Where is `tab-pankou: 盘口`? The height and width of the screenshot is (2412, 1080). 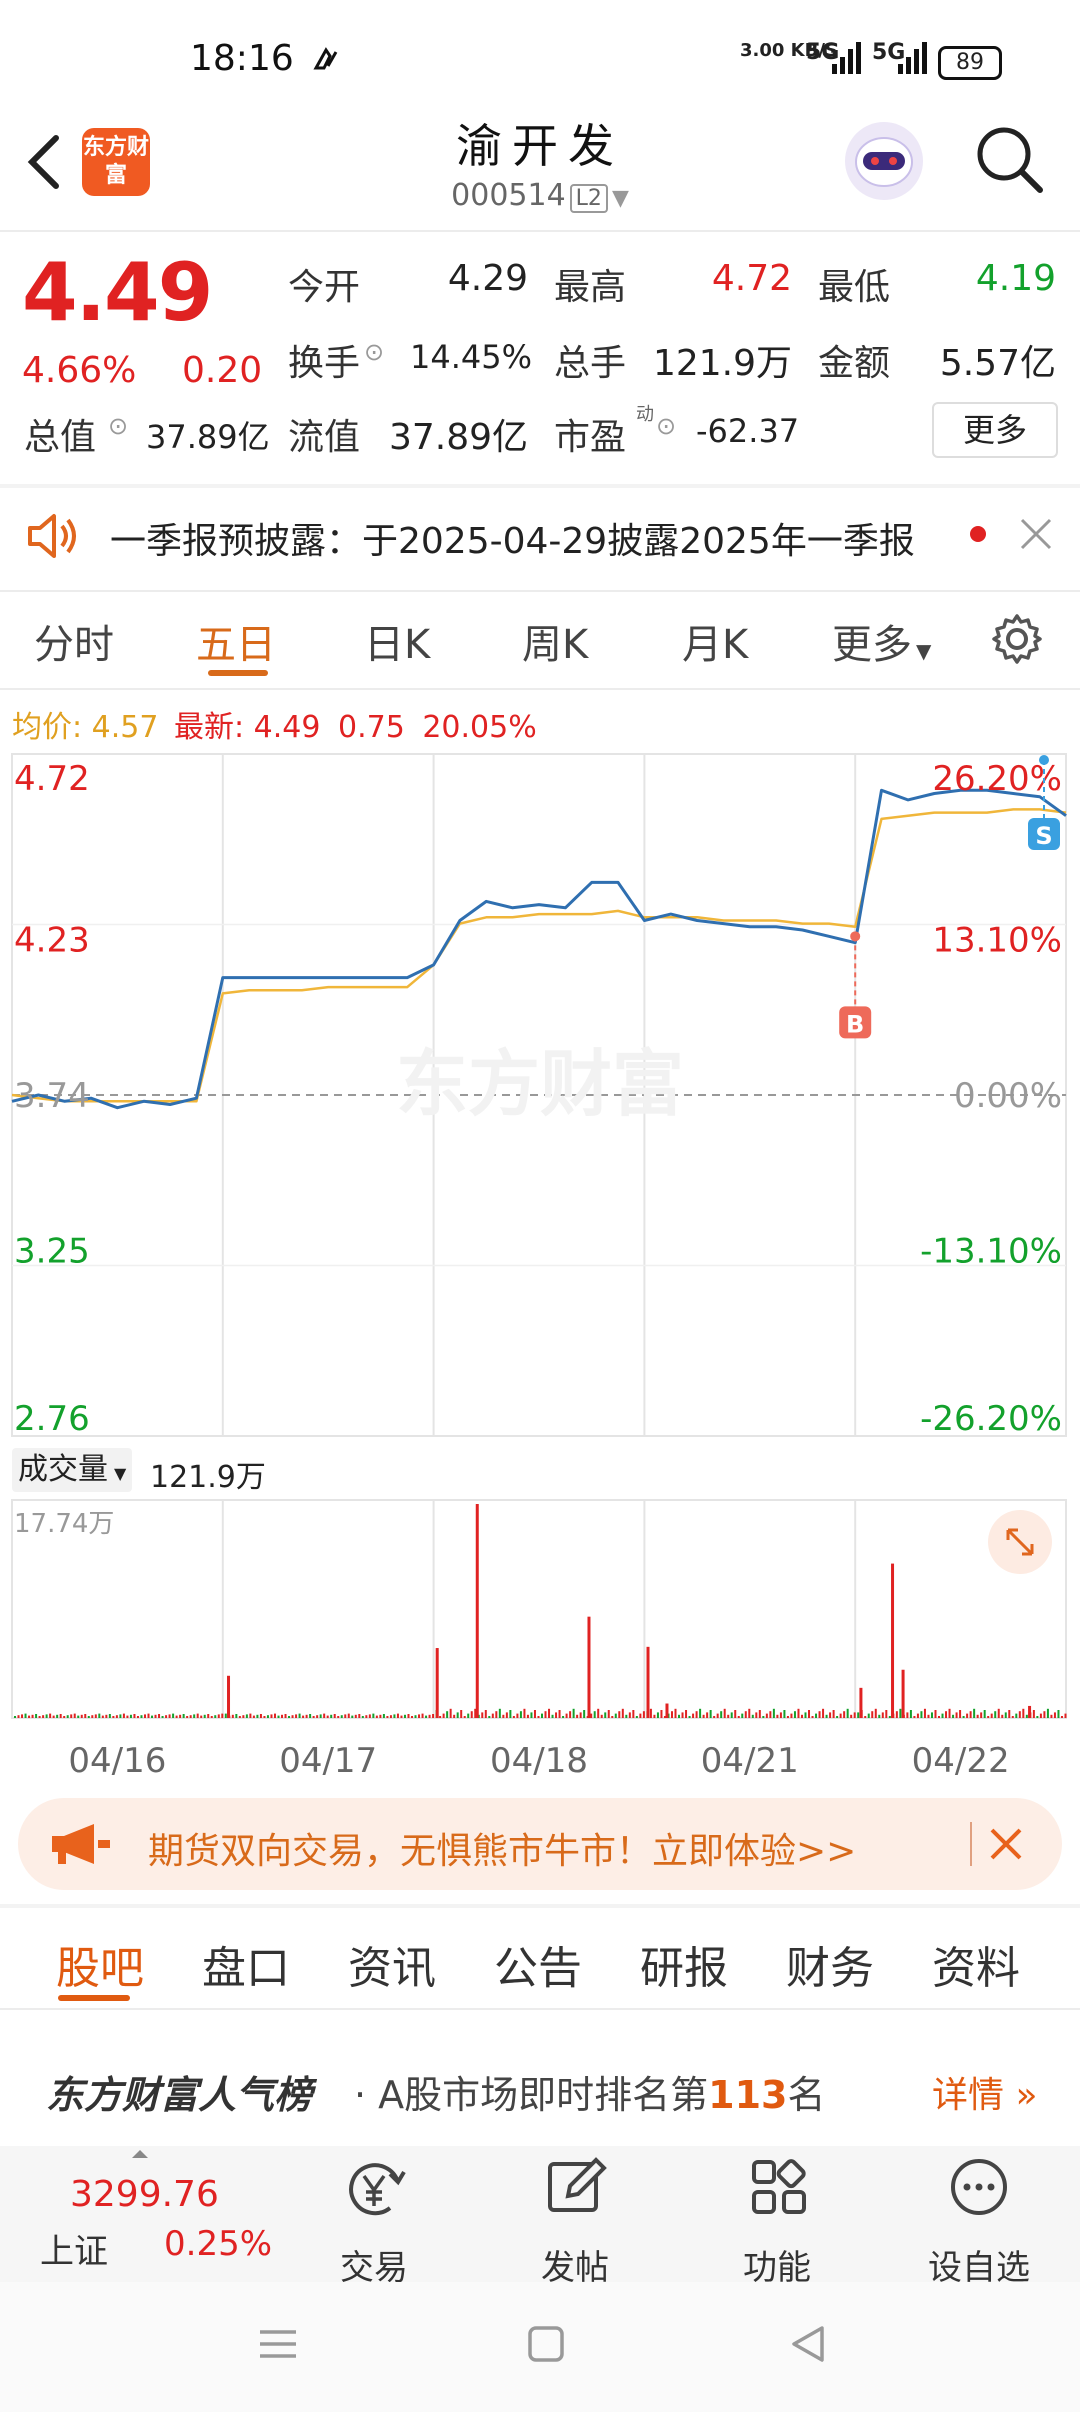
tab-pankou: 盘口 is located at coordinates (246, 1964).